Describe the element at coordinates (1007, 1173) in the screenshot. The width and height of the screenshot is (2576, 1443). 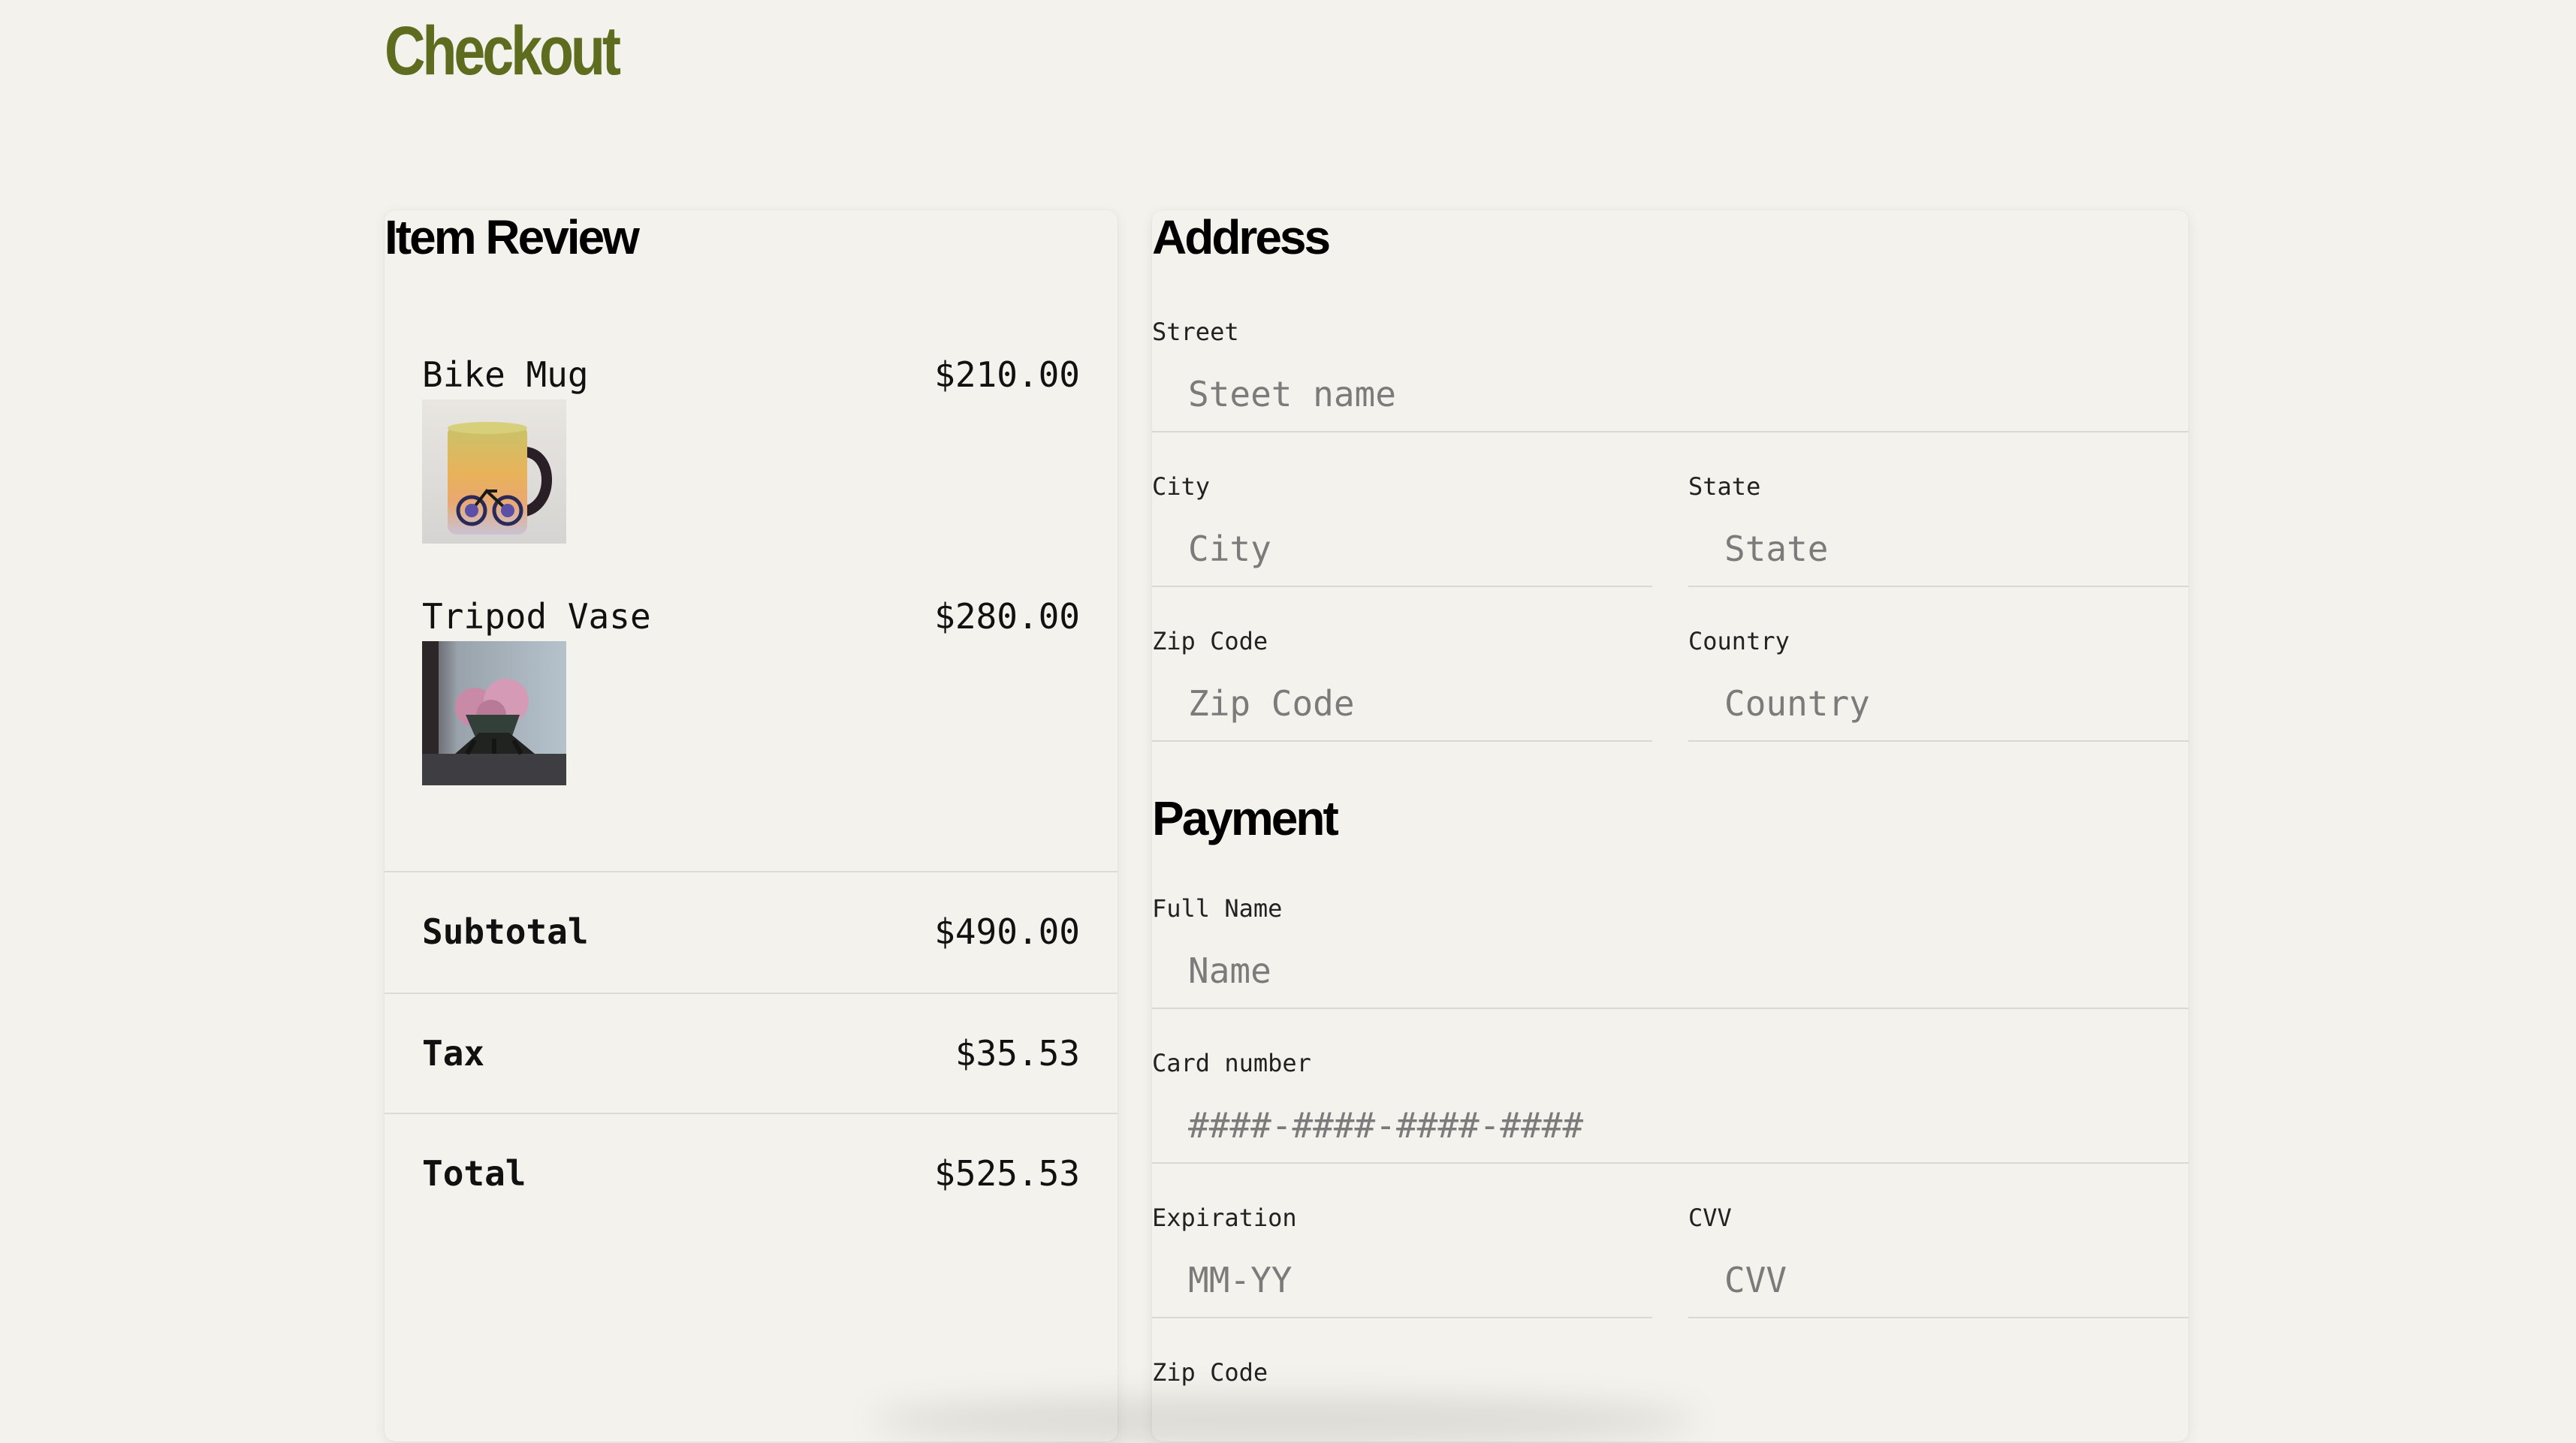
I see `total-value: $525.53` at that location.